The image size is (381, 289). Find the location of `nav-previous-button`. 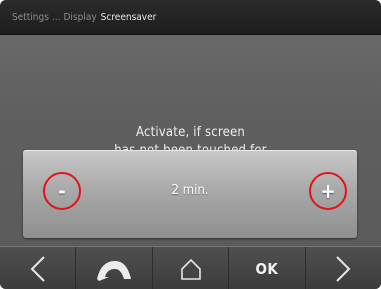

nav-previous-button is located at coordinates (38, 268).